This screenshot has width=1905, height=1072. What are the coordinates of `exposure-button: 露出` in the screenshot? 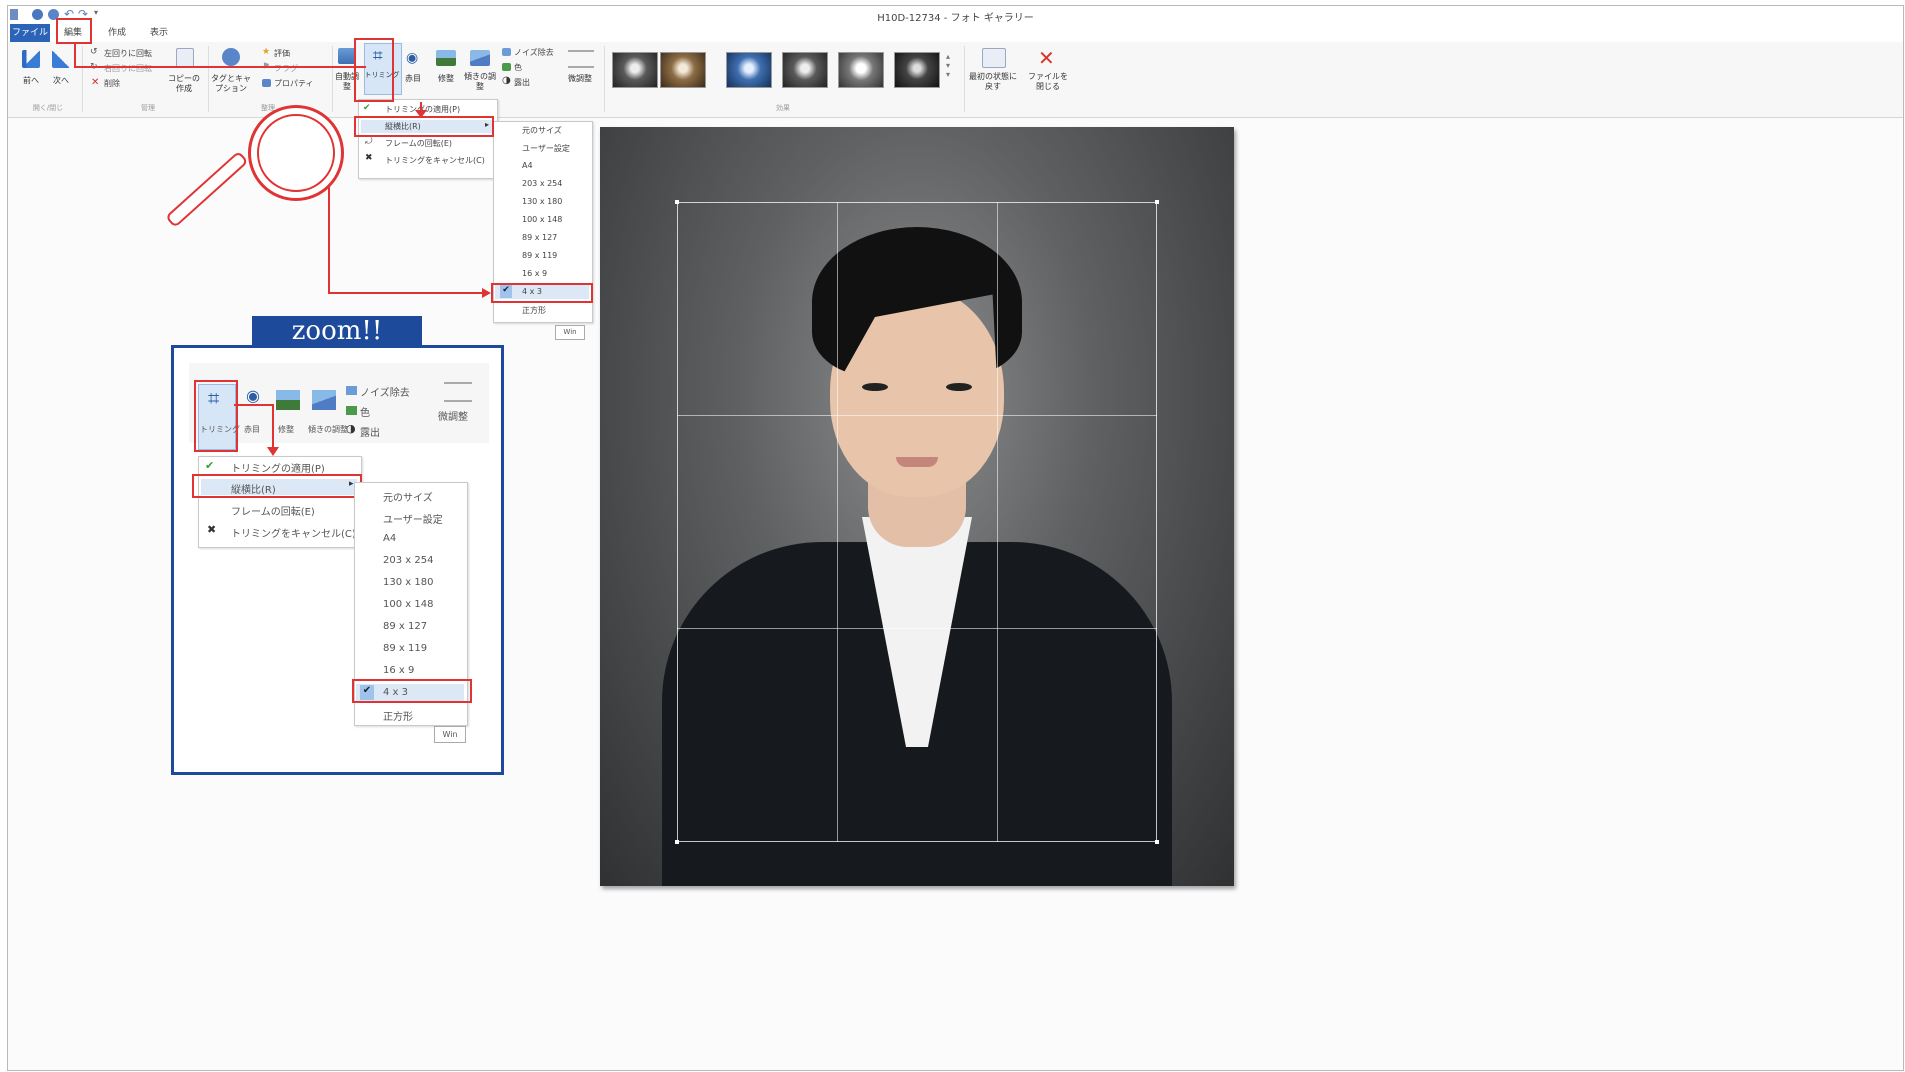 It's located at (522, 82).